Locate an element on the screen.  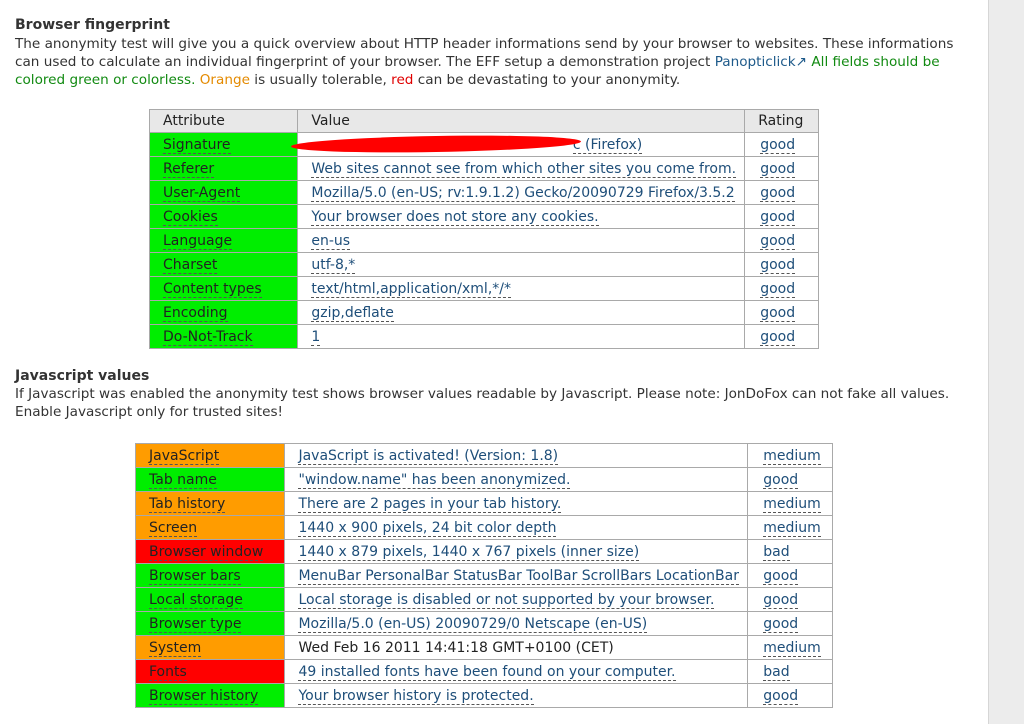
value-text: 1 is located at coordinates (316, 337).